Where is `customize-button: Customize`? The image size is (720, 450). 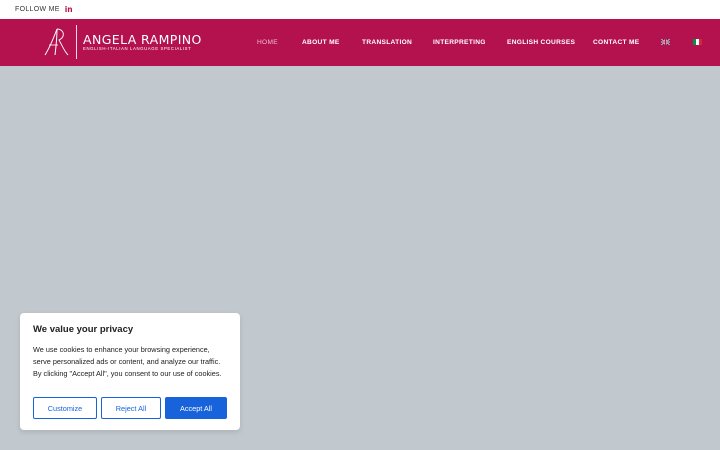 customize-button: Customize is located at coordinates (65, 408).